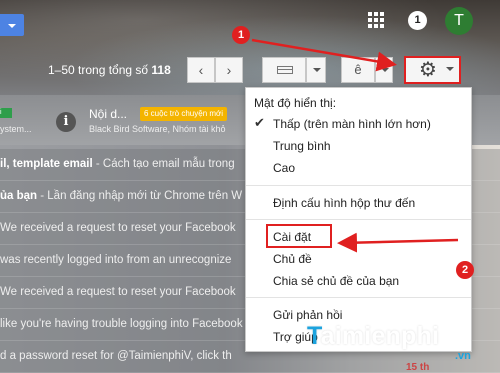 This screenshot has width=500, height=373. I want to click on next-page-button: ›, so click(229, 70).